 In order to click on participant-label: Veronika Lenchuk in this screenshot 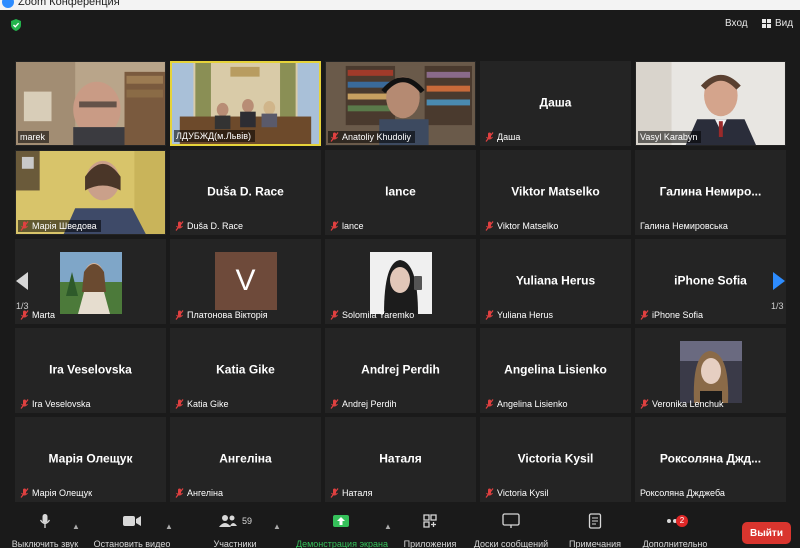, I will do `click(683, 404)`.